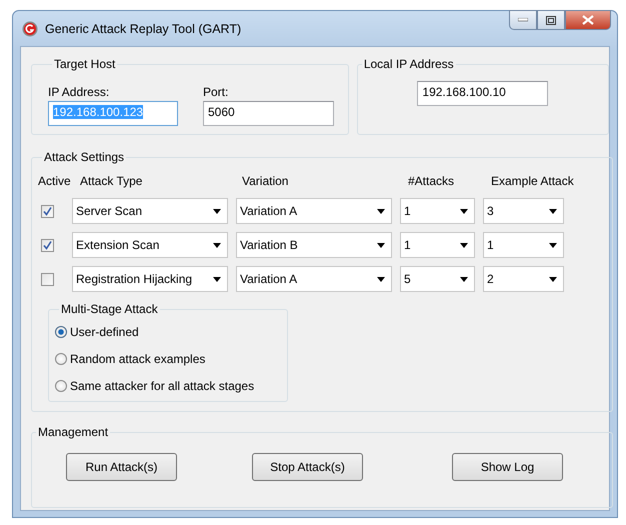 The height and width of the screenshot is (525, 626). What do you see at coordinates (437, 279) in the screenshot?
I see `dropdown: 5` at bounding box center [437, 279].